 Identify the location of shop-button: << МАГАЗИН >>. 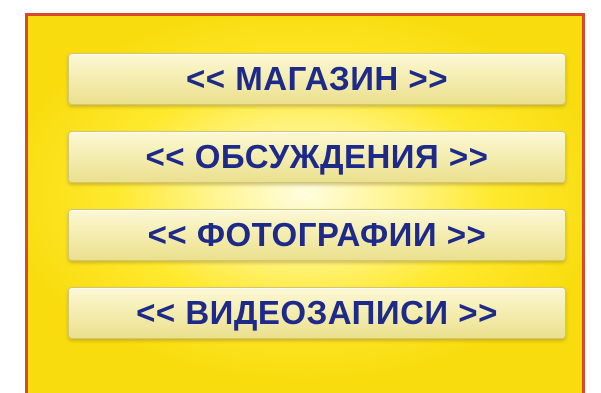
(317, 79).